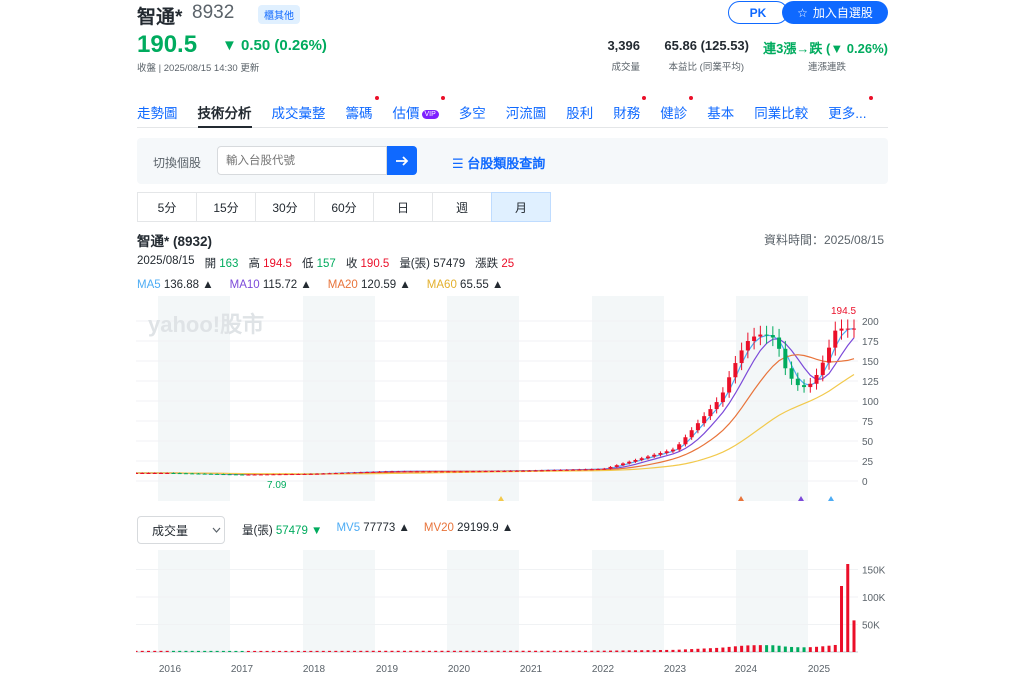  Describe the element at coordinates (157, 115) in the screenshot. I see `tab-trend: 走勢圖` at that location.